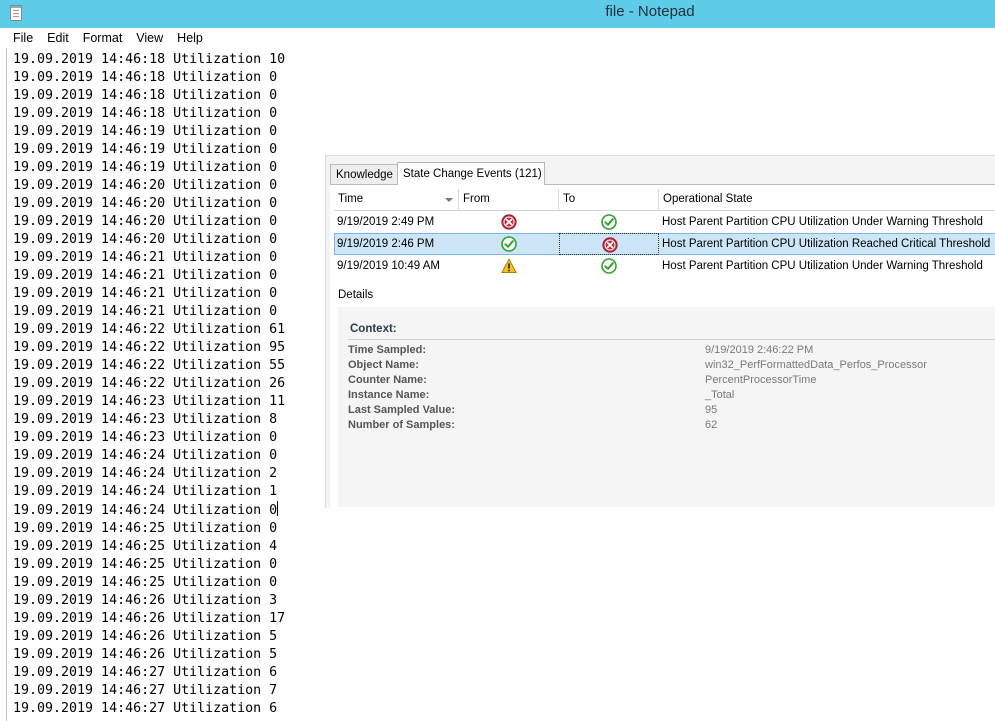 This screenshot has height=721, width=995. What do you see at coordinates (145, 636) in the screenshot?
I see `text-line-content: 19.09.2019 14:46:26 Utilization 5` at bounding box center [145, 636].